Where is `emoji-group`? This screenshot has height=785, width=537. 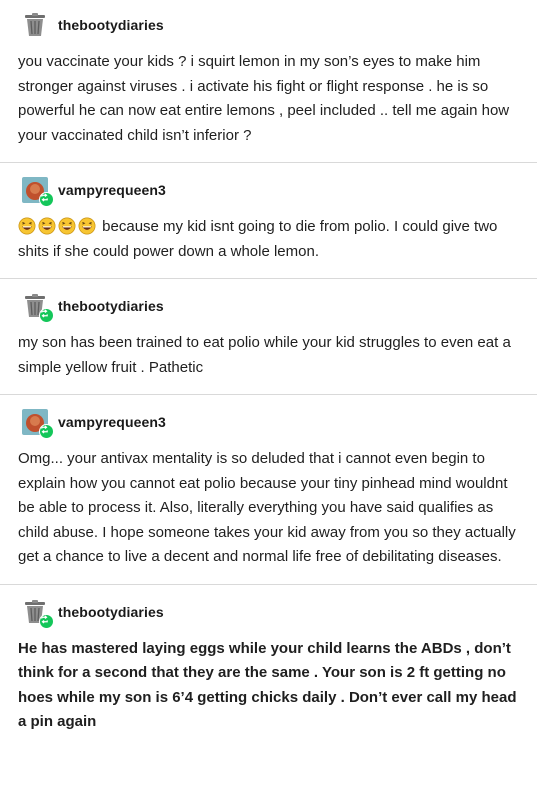
emoji-group is located at coordinates (60, 226).